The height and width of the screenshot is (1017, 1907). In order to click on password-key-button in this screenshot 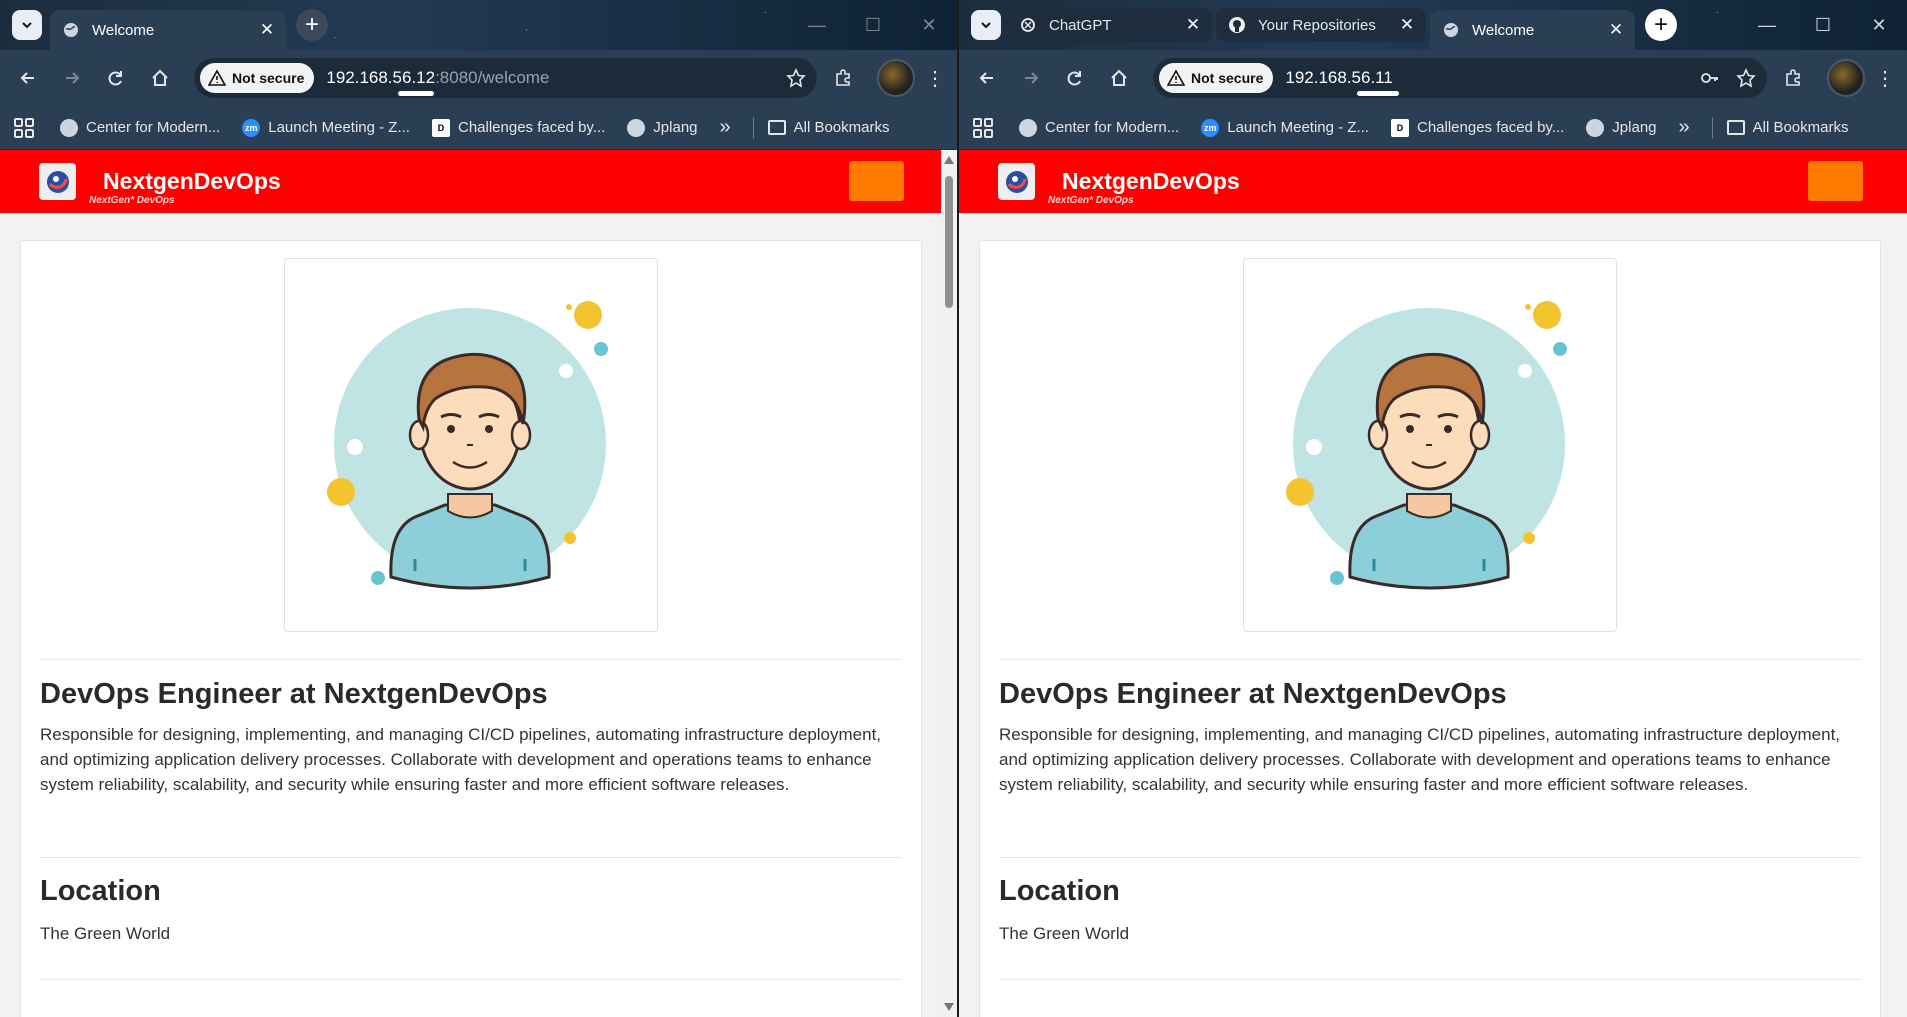, I will do `click(1710, 78)`.